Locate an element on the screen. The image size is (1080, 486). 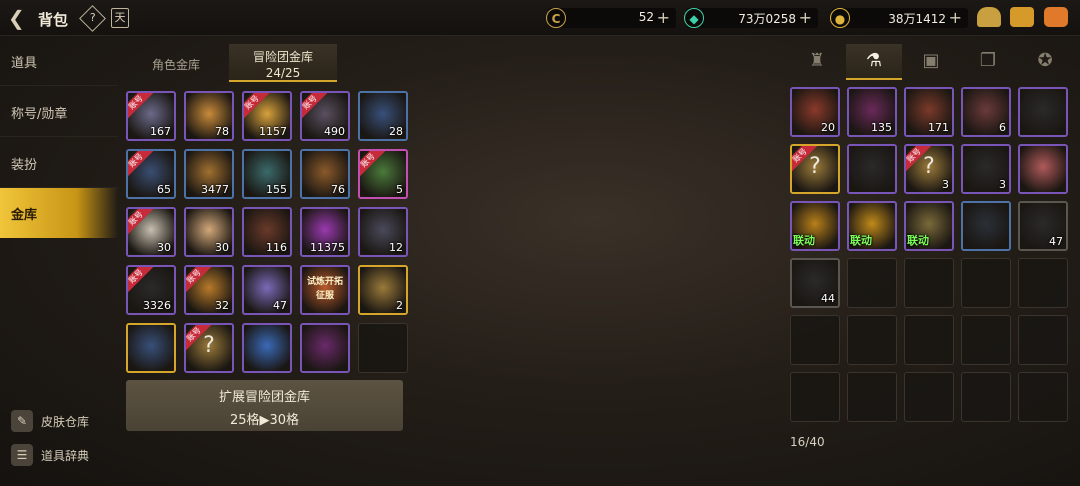
vault-item-slot: 78 is located at coordinates (209, 116).